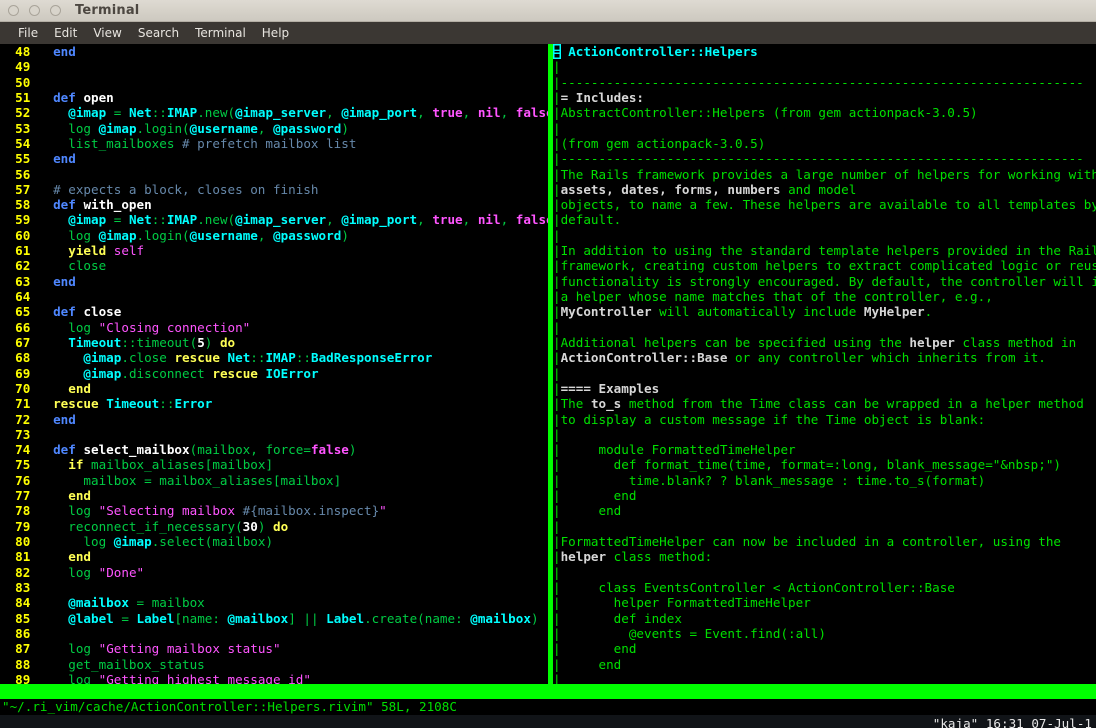  What do you see at coordinates (158, 33) in the screenshot?
I see `menu-search: Search` at bounding box center [158, 33].